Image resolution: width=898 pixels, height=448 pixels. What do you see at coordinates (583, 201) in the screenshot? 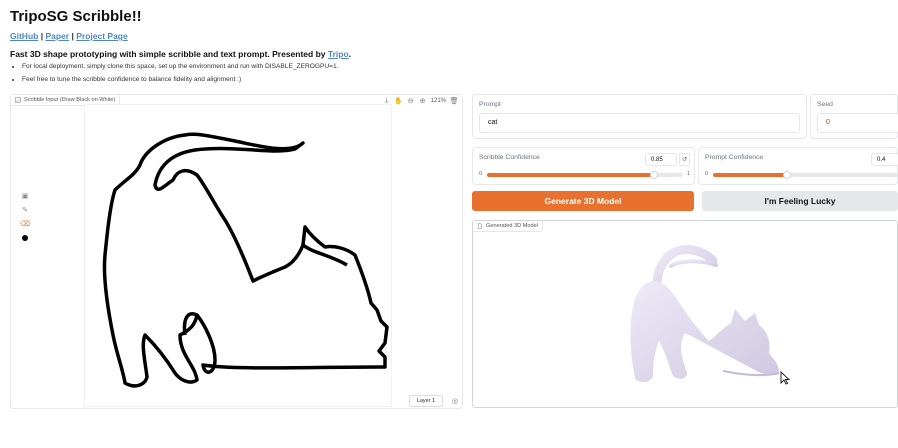
I see `generate-3d-model-button: Generate 3D Model` at bounding box center [583, 201].